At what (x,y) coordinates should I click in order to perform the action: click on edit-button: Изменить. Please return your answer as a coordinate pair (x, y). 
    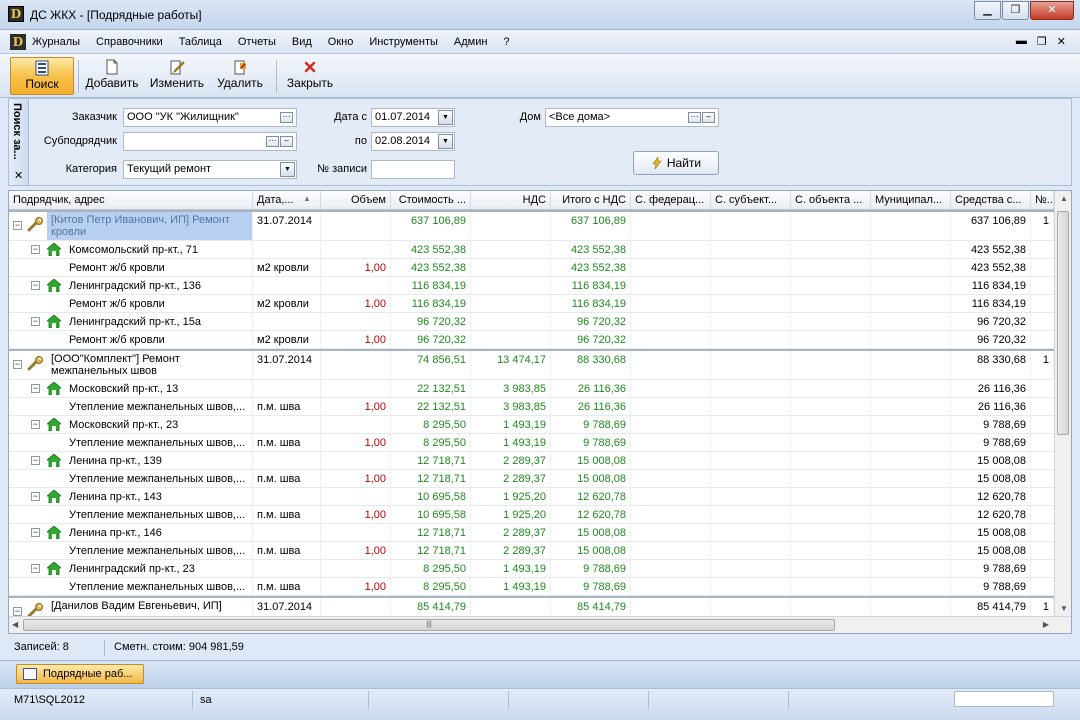
    Looking at the image, I should click on (177, 76).